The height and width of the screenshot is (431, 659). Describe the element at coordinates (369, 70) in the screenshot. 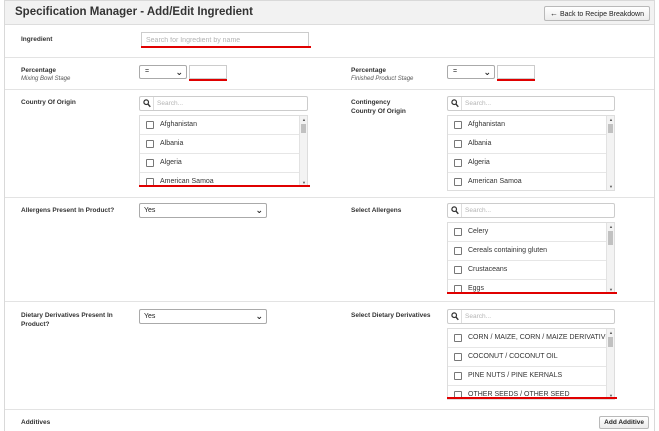

I see `percentage-finished-label: Percentage` at that location.